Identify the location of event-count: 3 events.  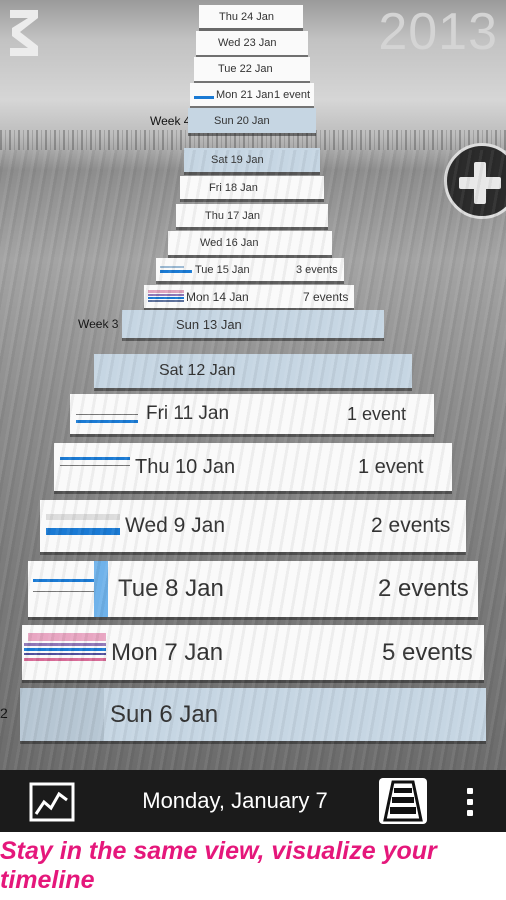
(317, 269).